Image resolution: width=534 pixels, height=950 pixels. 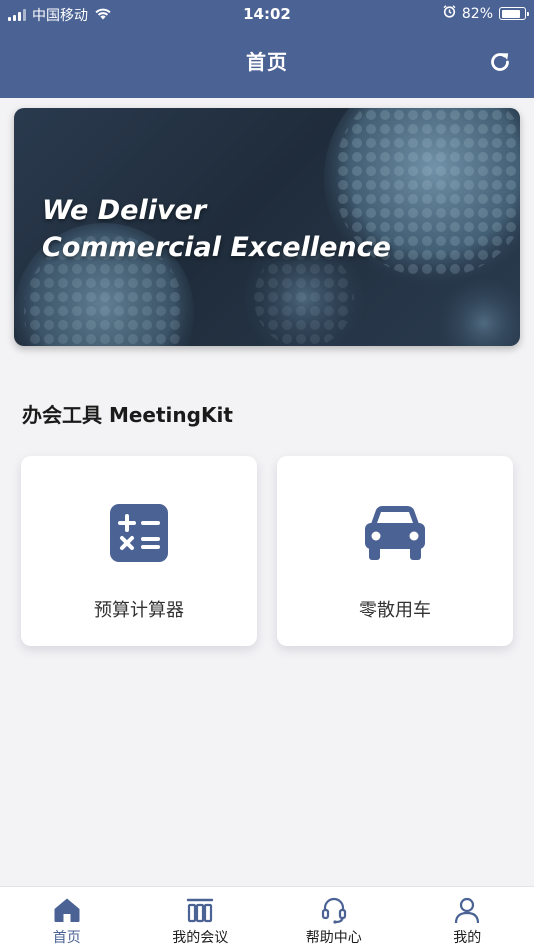 I want to click on tab-home-label: 首页, so click(x=66, y=938).